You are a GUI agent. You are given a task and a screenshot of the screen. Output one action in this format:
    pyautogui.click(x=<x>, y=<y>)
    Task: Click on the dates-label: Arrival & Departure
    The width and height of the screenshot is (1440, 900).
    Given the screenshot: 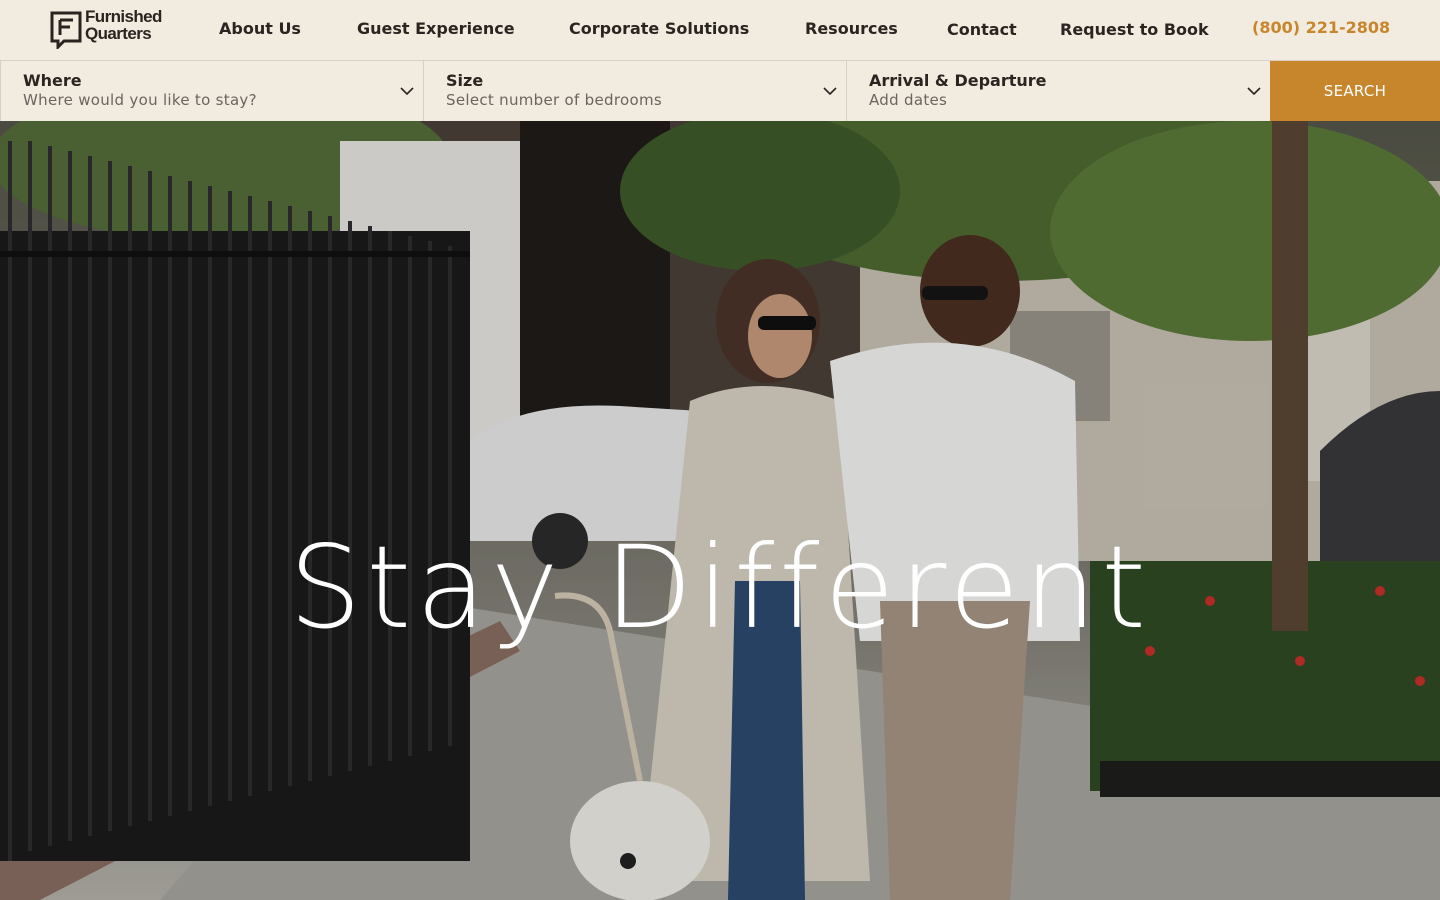 What is the action you would take?
    pyautogui.click(x=958, y=80)
    